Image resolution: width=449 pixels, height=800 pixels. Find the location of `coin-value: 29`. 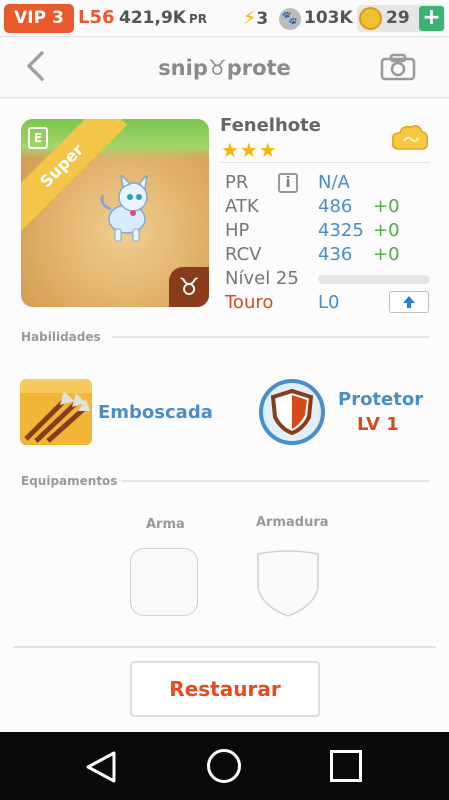

coin-value: 29 is located at coordinates (398, 18).